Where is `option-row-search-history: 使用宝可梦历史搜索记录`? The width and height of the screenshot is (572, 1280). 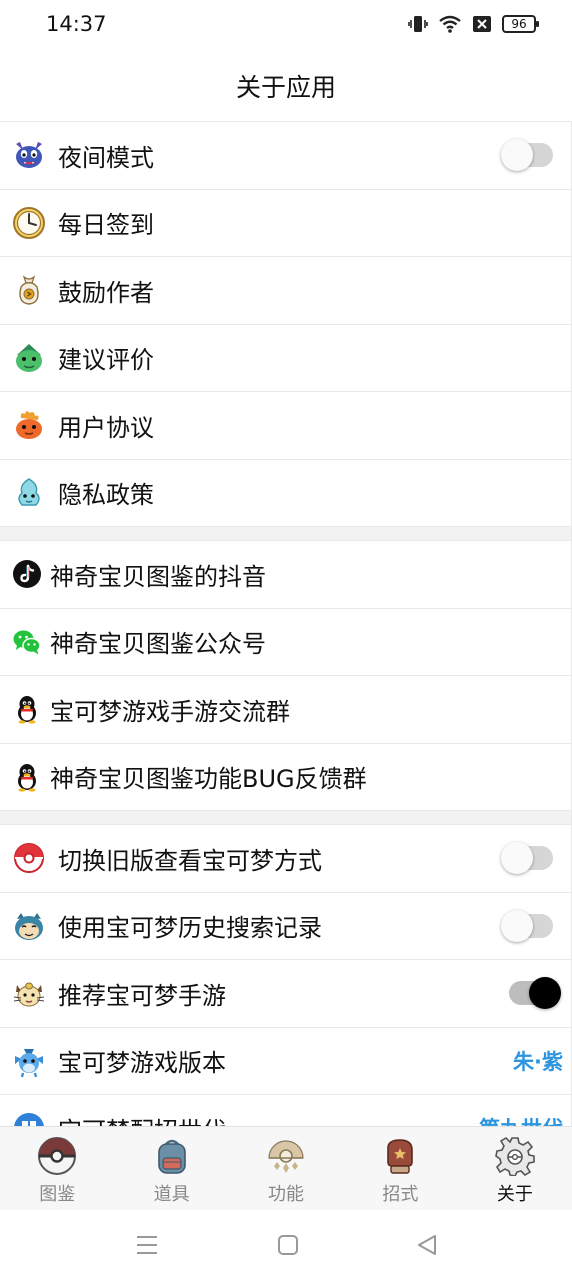
option-row-search-history: 使用宝可梦历史搜索记录 is located at coordinates (285, 926).